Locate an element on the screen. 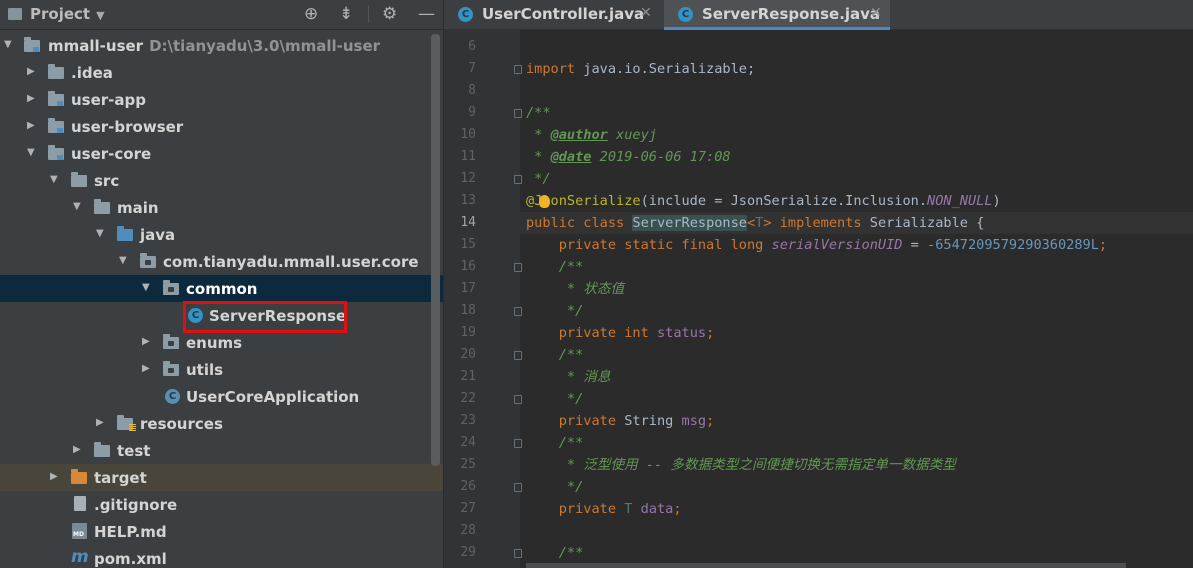 This screenshot has width=1193, height=568. line-number: 9 is located at coordinates (472, 112).